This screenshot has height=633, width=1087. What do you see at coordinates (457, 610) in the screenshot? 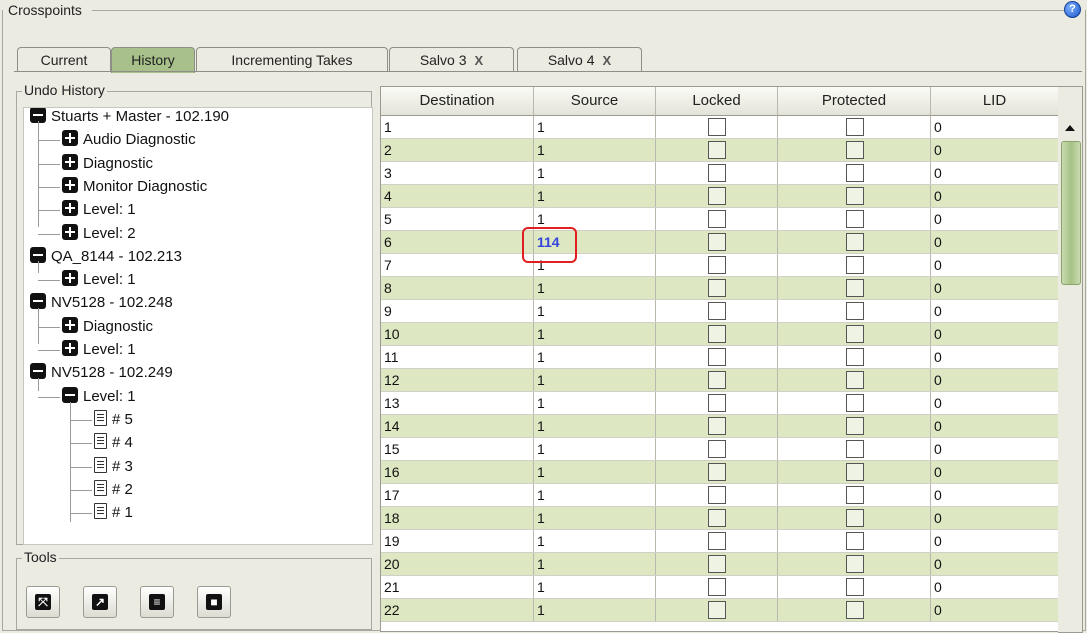
I see `destination-cell: 22` at bounding box center [457, 610].